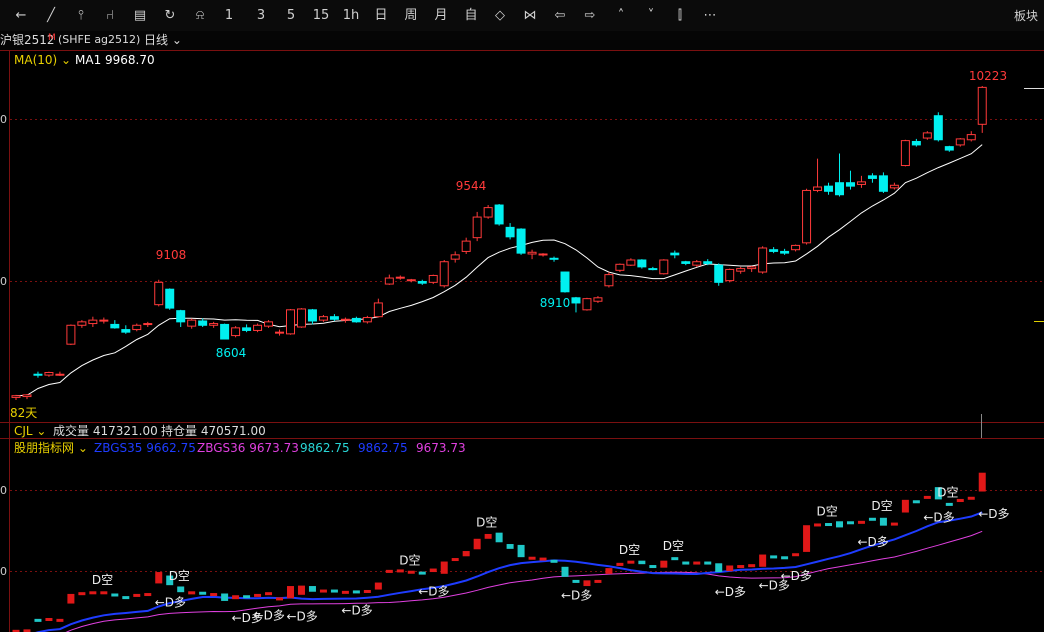 The image size is (1044, 632). I want to click on short-signal-label: D空, so click(947, 492).